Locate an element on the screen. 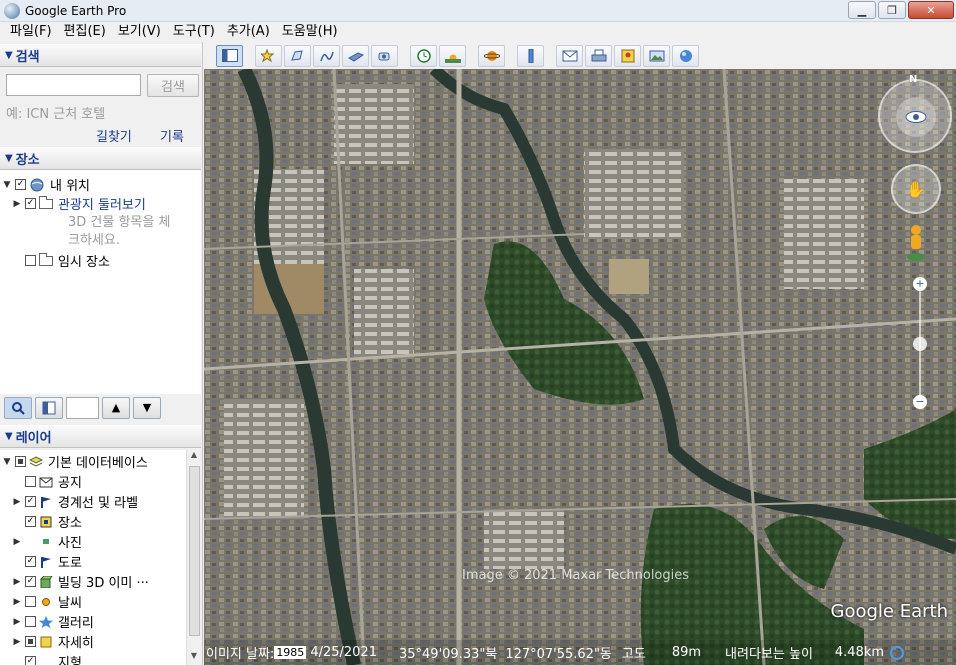 The width and height of the screenshot is (956, 665). layer-item: ▼ 기본 데이터베이스 is located at coordinates (75, 461).